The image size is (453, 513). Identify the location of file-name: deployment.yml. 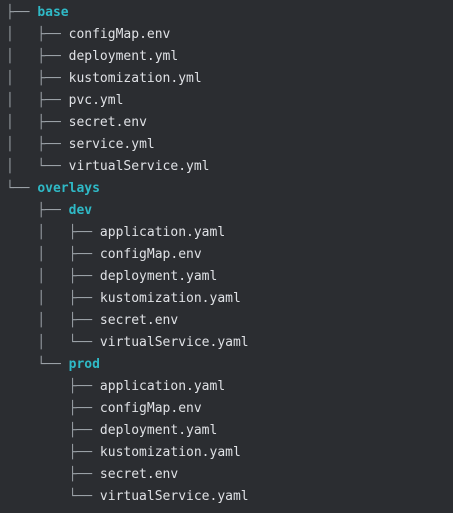
(123, 56).